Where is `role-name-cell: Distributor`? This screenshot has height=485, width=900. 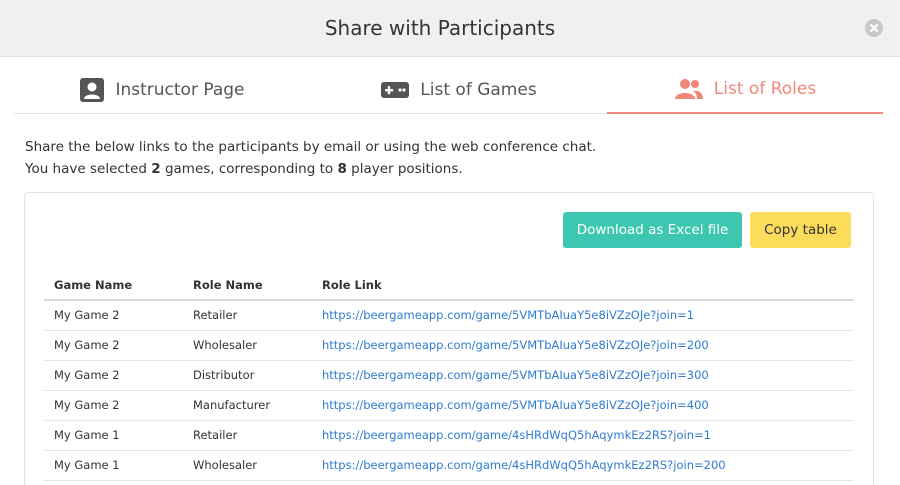
role-name-cell: Distributor is located at coordinates (247, 375).